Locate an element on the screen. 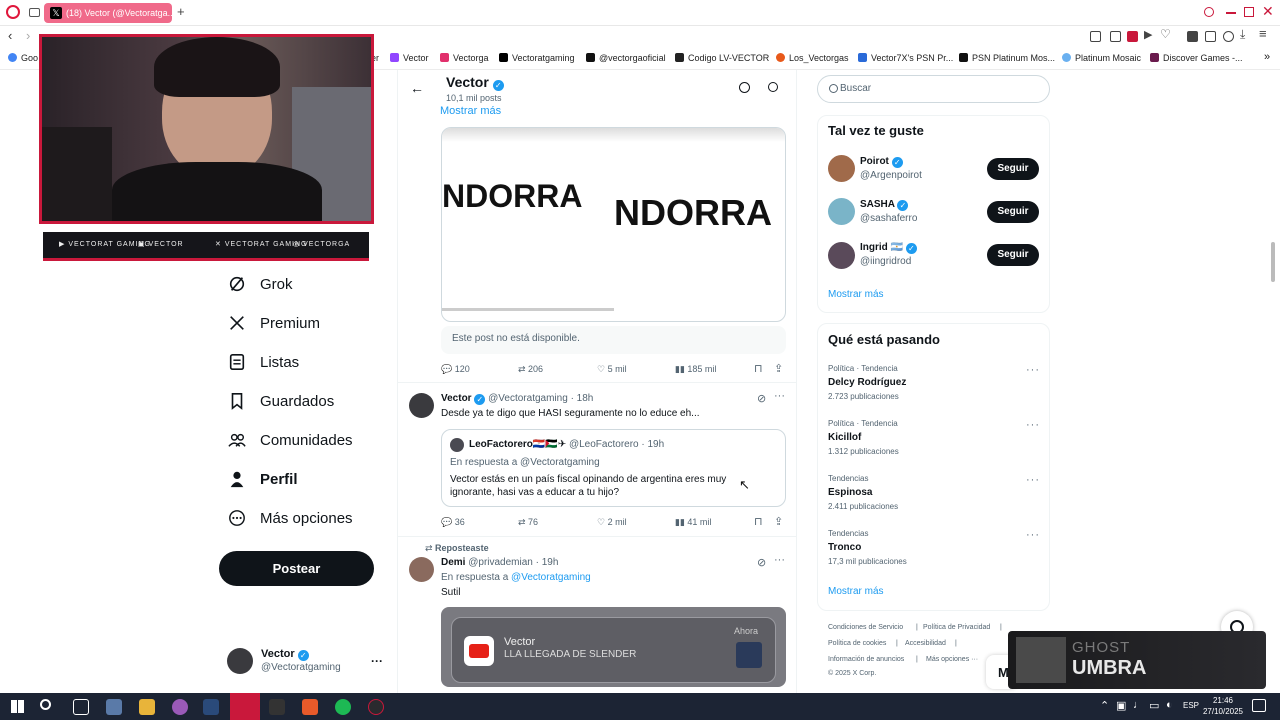 This screenshot has width=1280, height=720. profile-icon is located at coordinates (1228, 36).